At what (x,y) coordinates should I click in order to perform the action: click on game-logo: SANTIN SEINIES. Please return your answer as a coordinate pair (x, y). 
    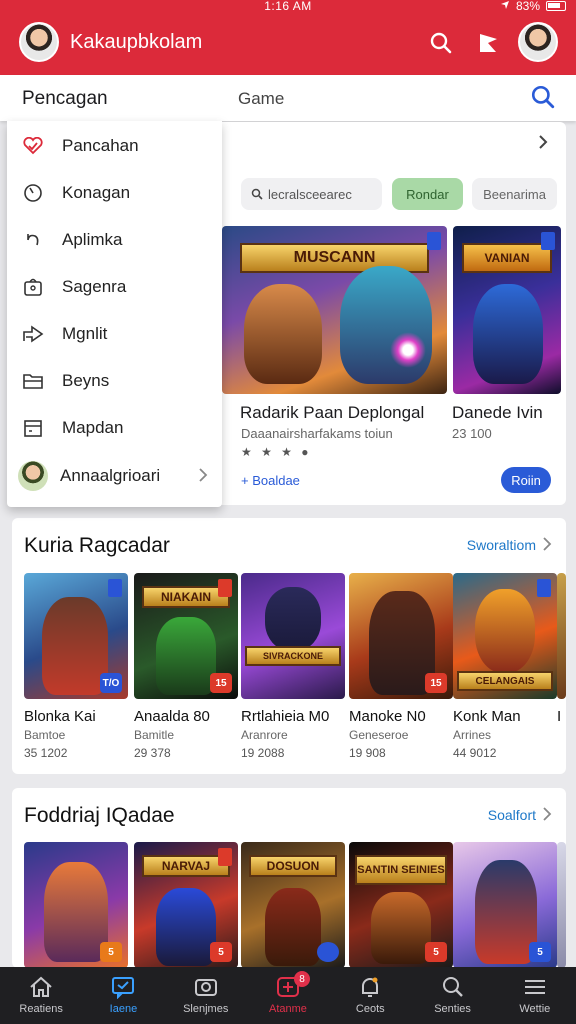
    Looking at the image, I should click on (401, 869).